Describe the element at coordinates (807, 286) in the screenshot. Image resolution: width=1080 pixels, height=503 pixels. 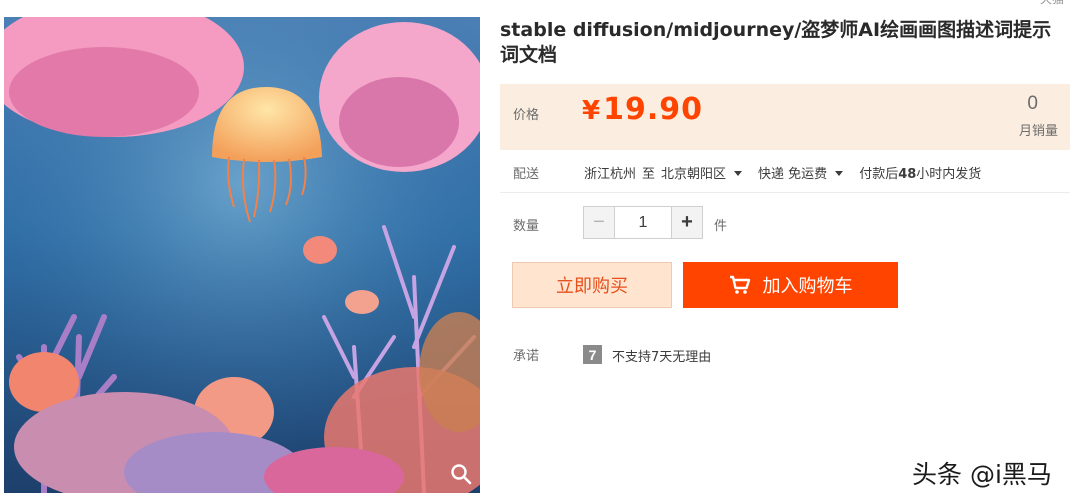
I see `add-to-cart-label: 加入购物车` at that location.